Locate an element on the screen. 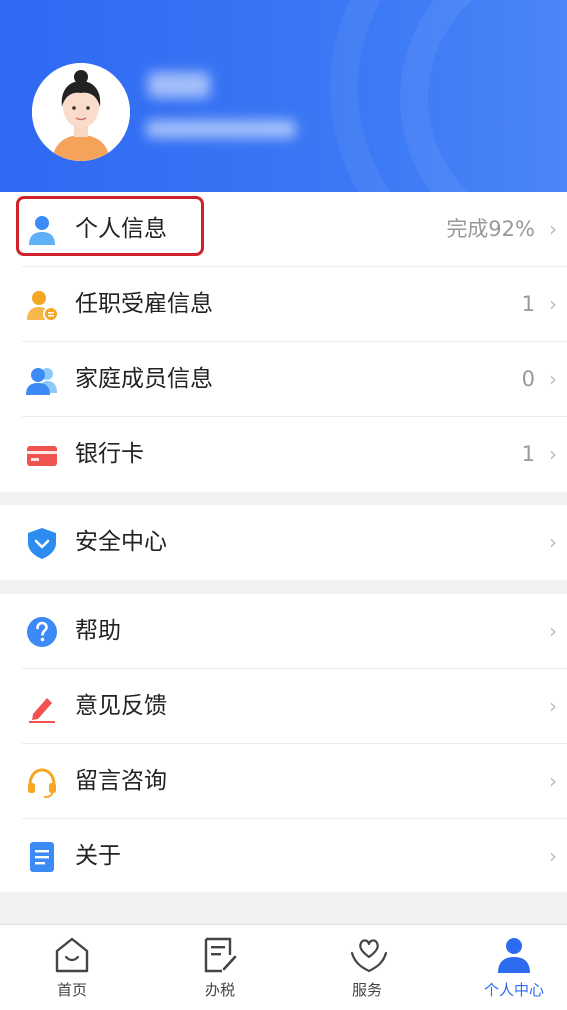 This screenshot has width=567, height=1010. menu-group-security: 安全中心 › is located at coordinates (283, 542).